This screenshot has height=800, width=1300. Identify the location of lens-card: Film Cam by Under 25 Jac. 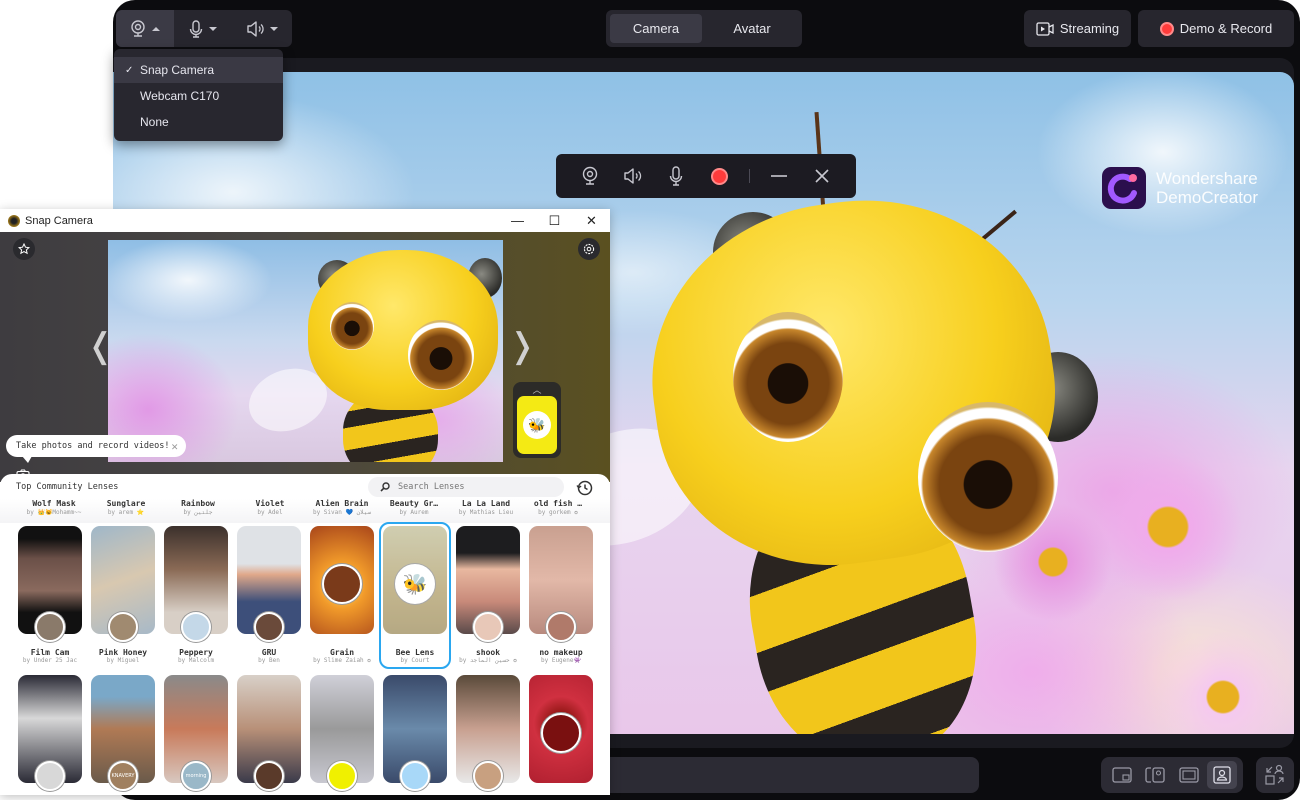
(50, 595).